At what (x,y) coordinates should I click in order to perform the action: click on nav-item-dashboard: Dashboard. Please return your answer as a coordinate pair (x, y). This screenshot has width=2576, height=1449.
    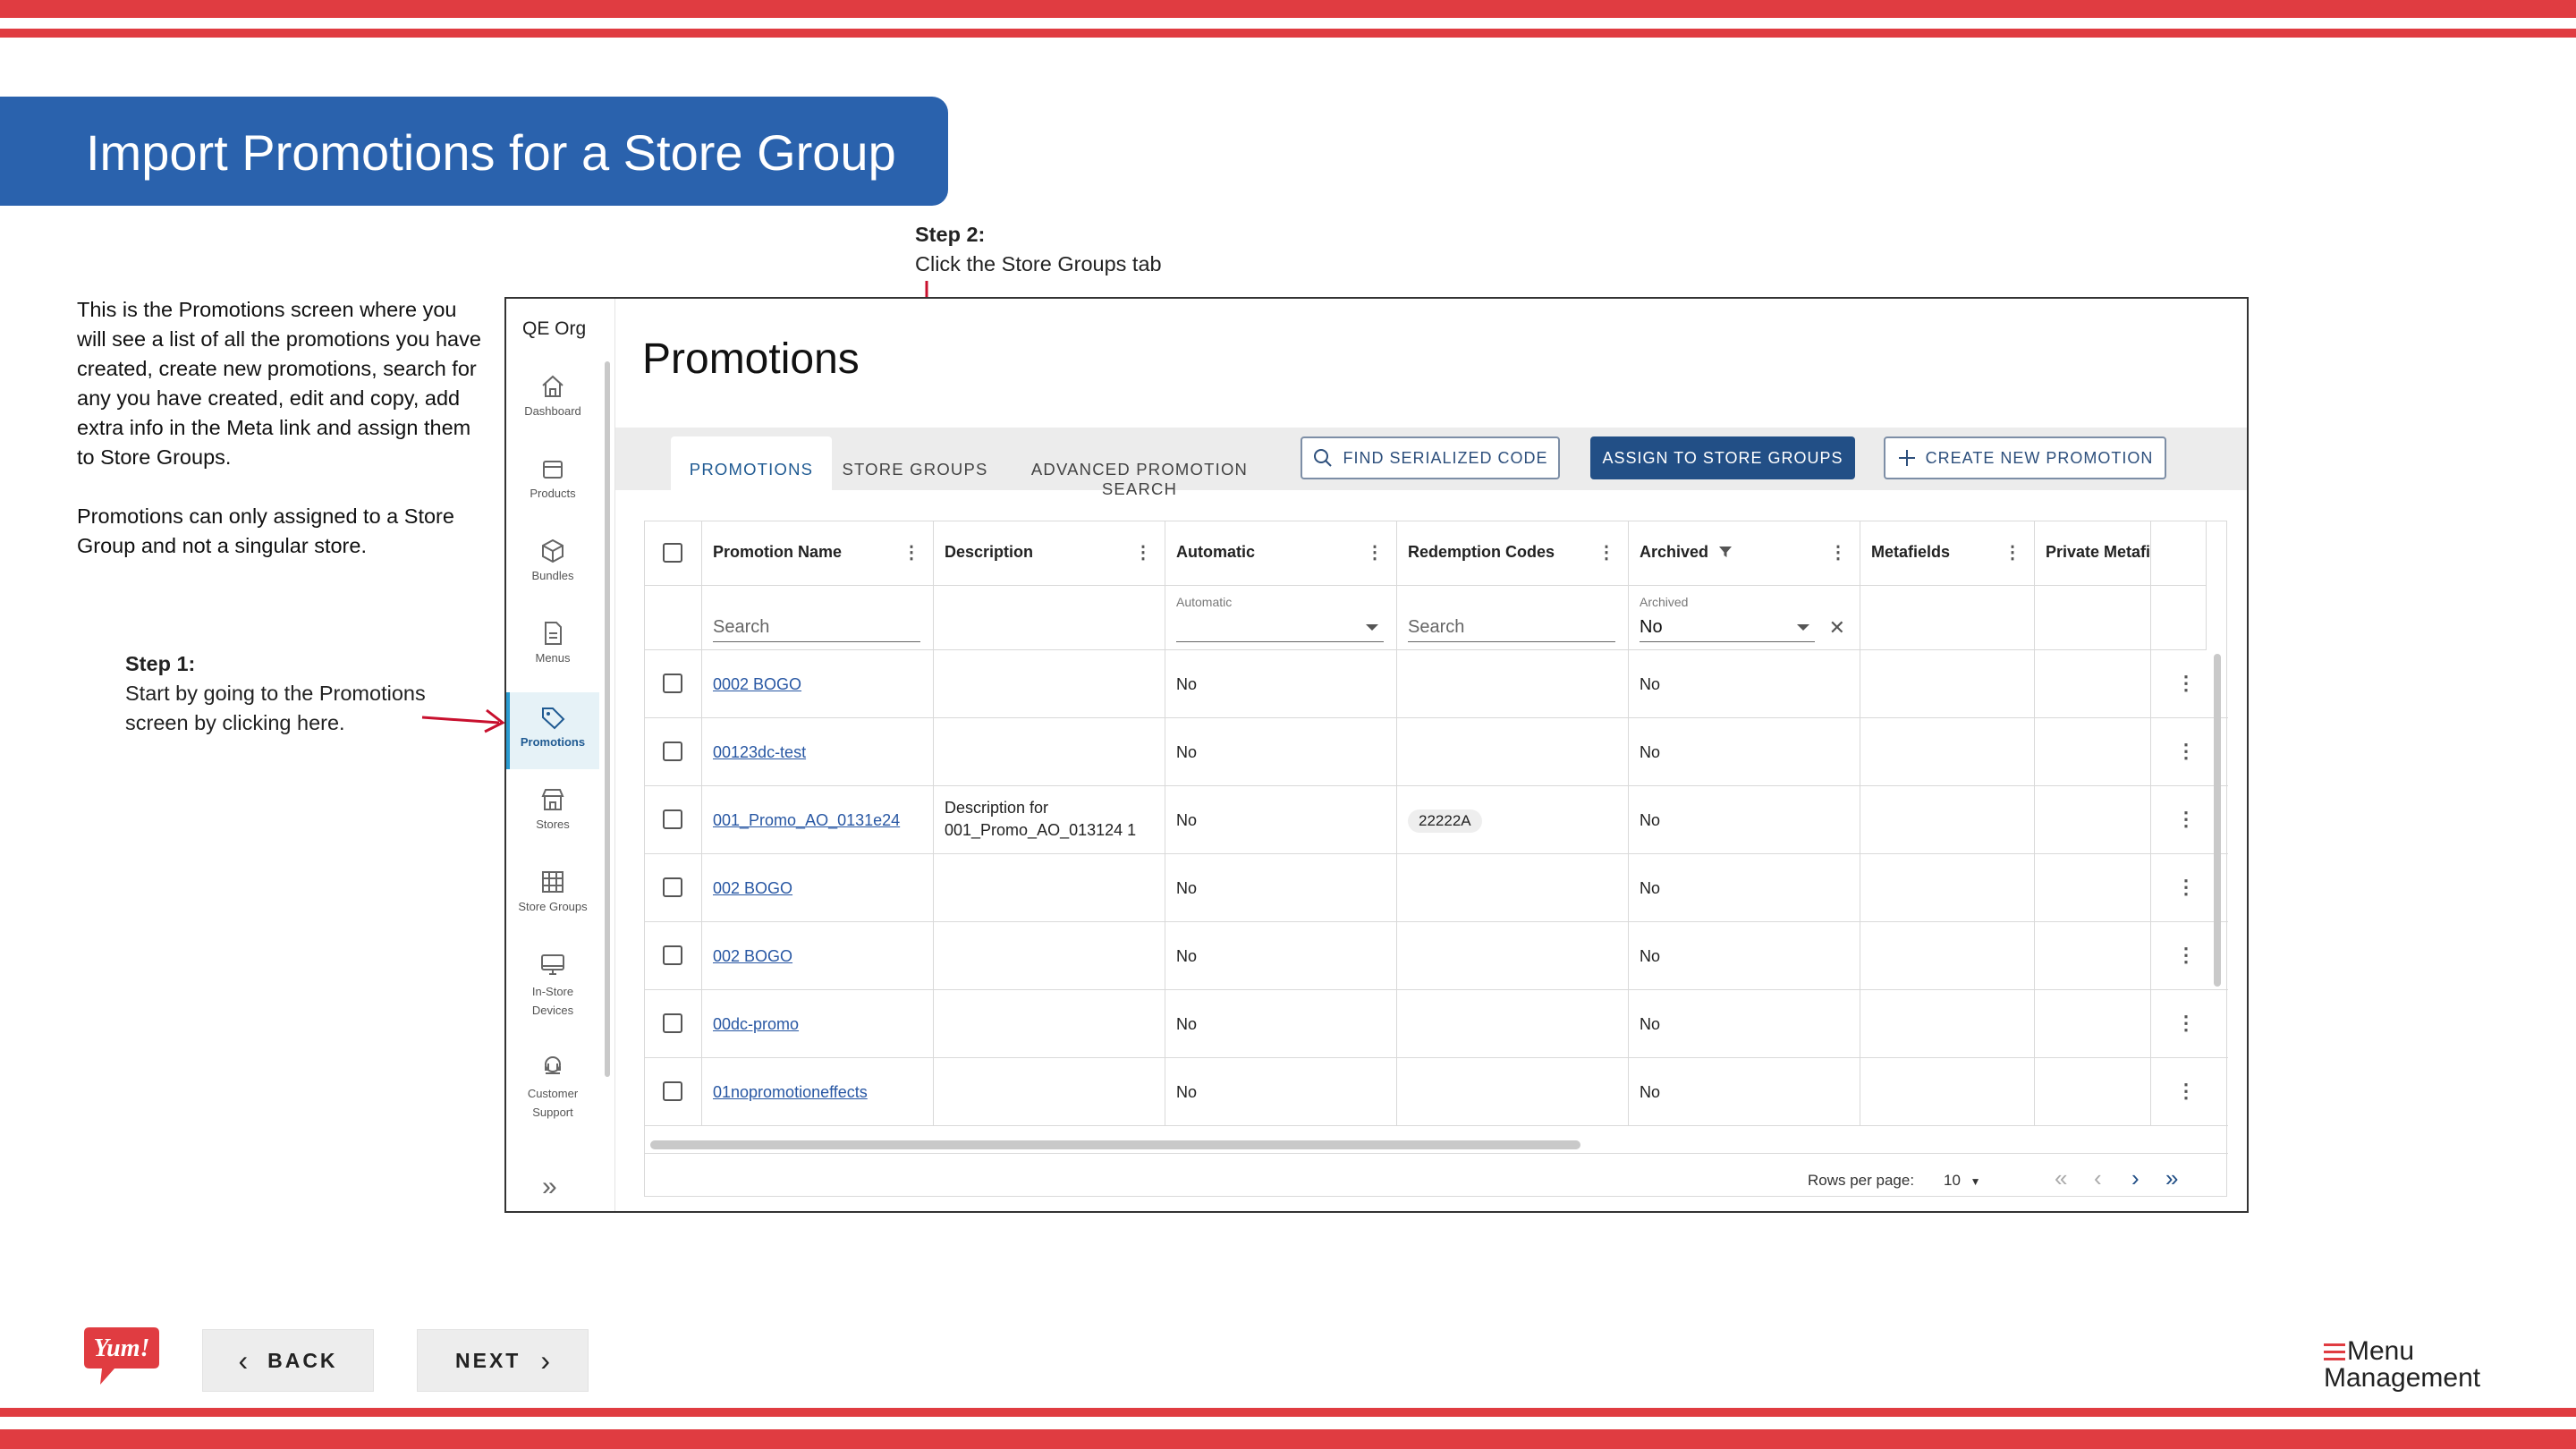
    Looking at the image, I should click on (552, 402).